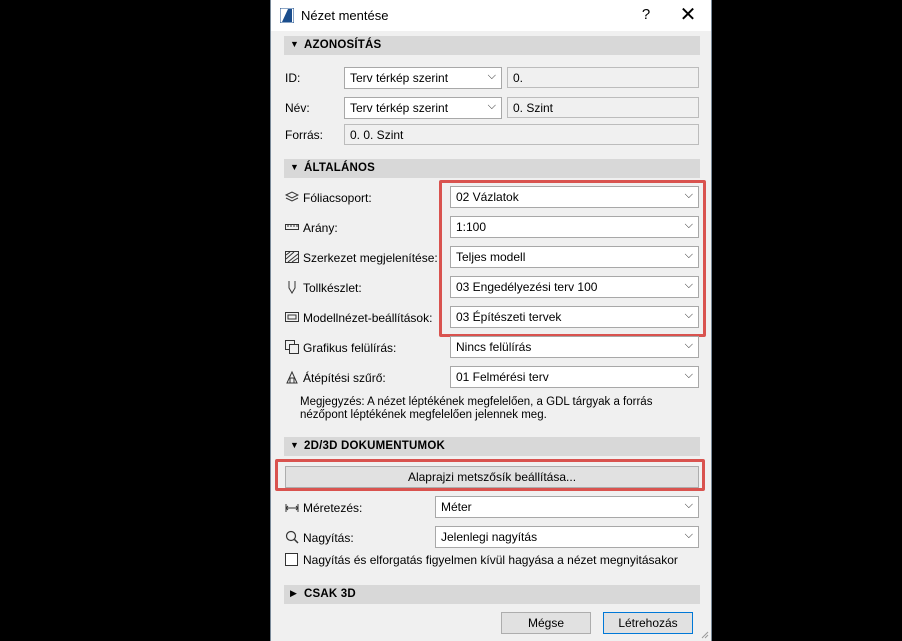  Describe the element at coordinates (567, 507) in the screenshot. I see `dimensioning-select: Méter ⌵` at that location.